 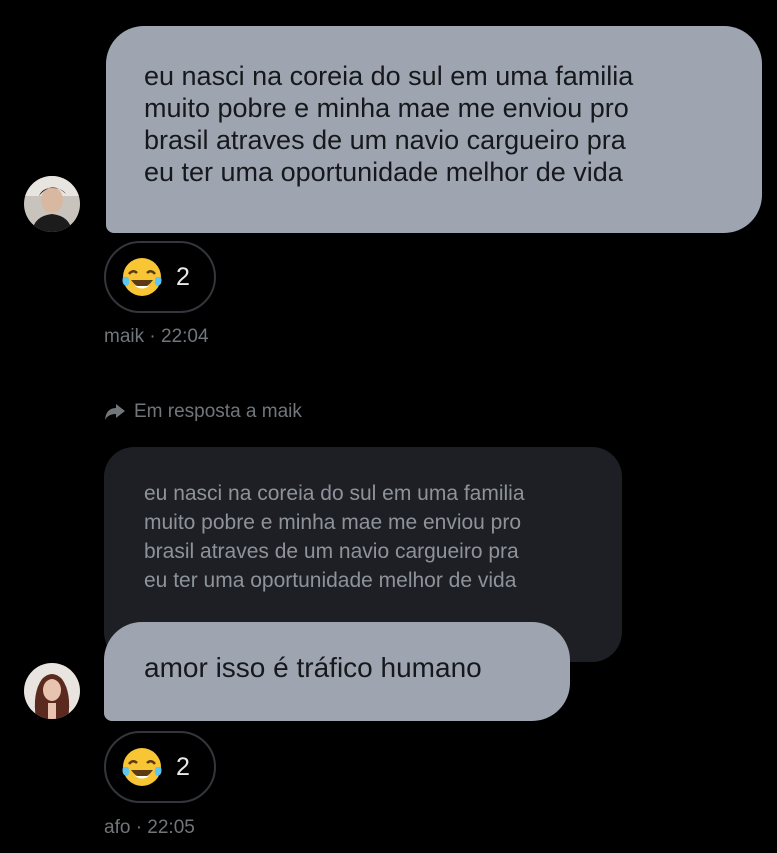 I want to click on avatar-afo-photo, so click(x=52, y=691).